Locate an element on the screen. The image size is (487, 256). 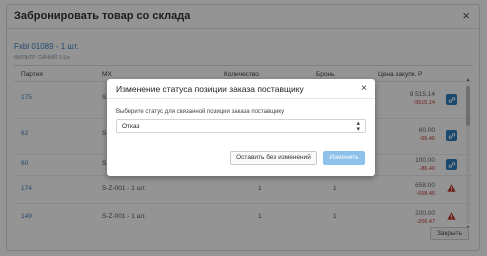
change-button: Изменить is located at coordinates (344, 158).